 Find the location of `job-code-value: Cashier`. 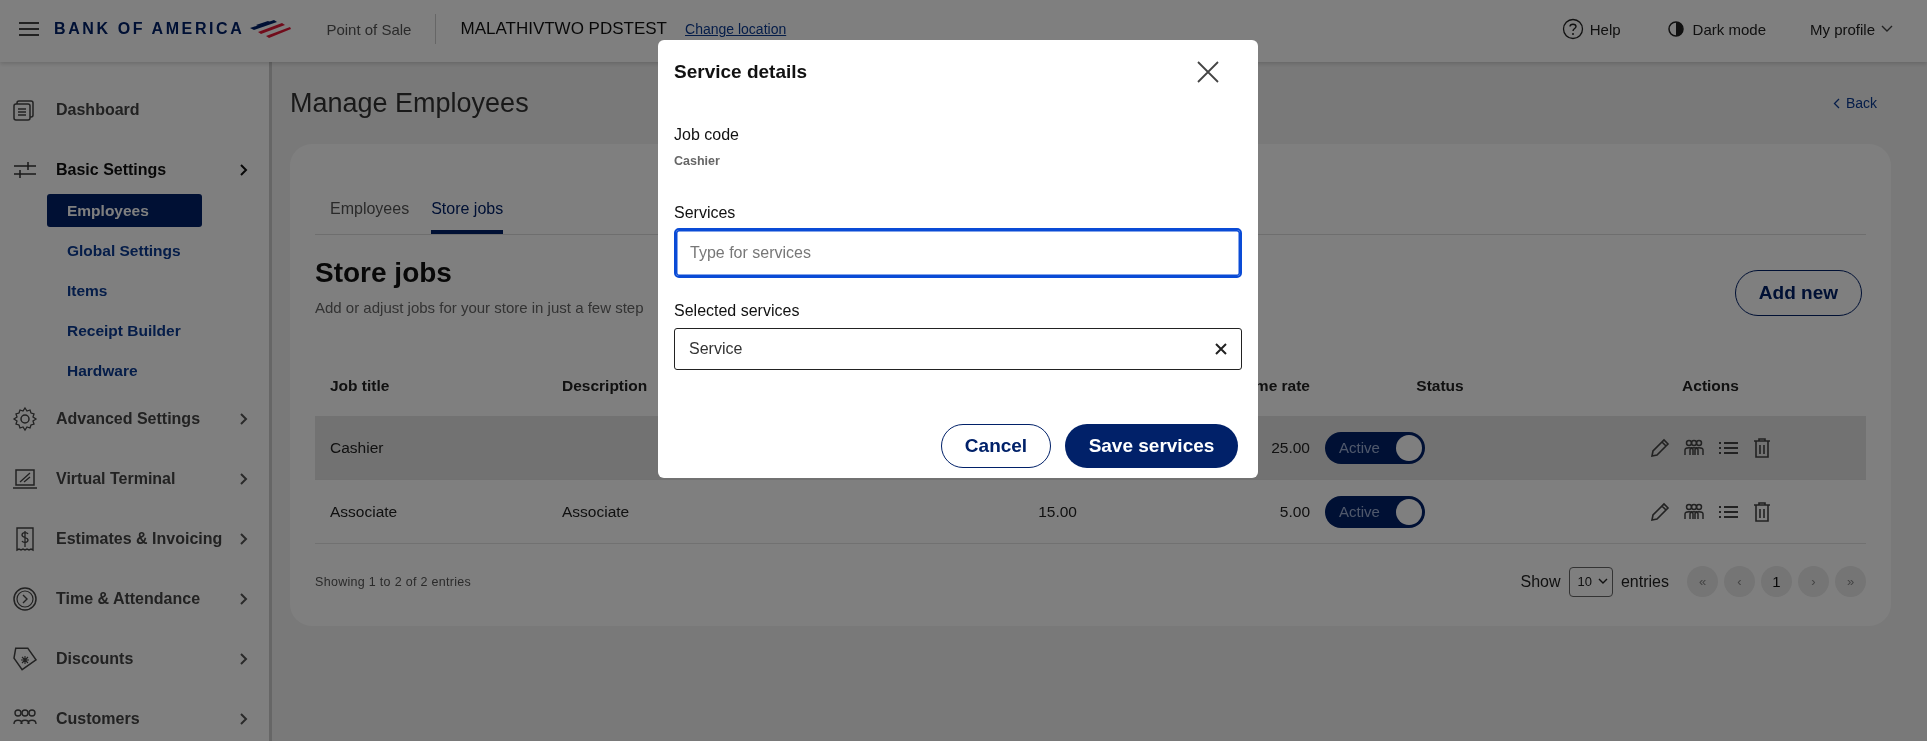

job-code-value: Cashier is located at coordinates (697, 161).